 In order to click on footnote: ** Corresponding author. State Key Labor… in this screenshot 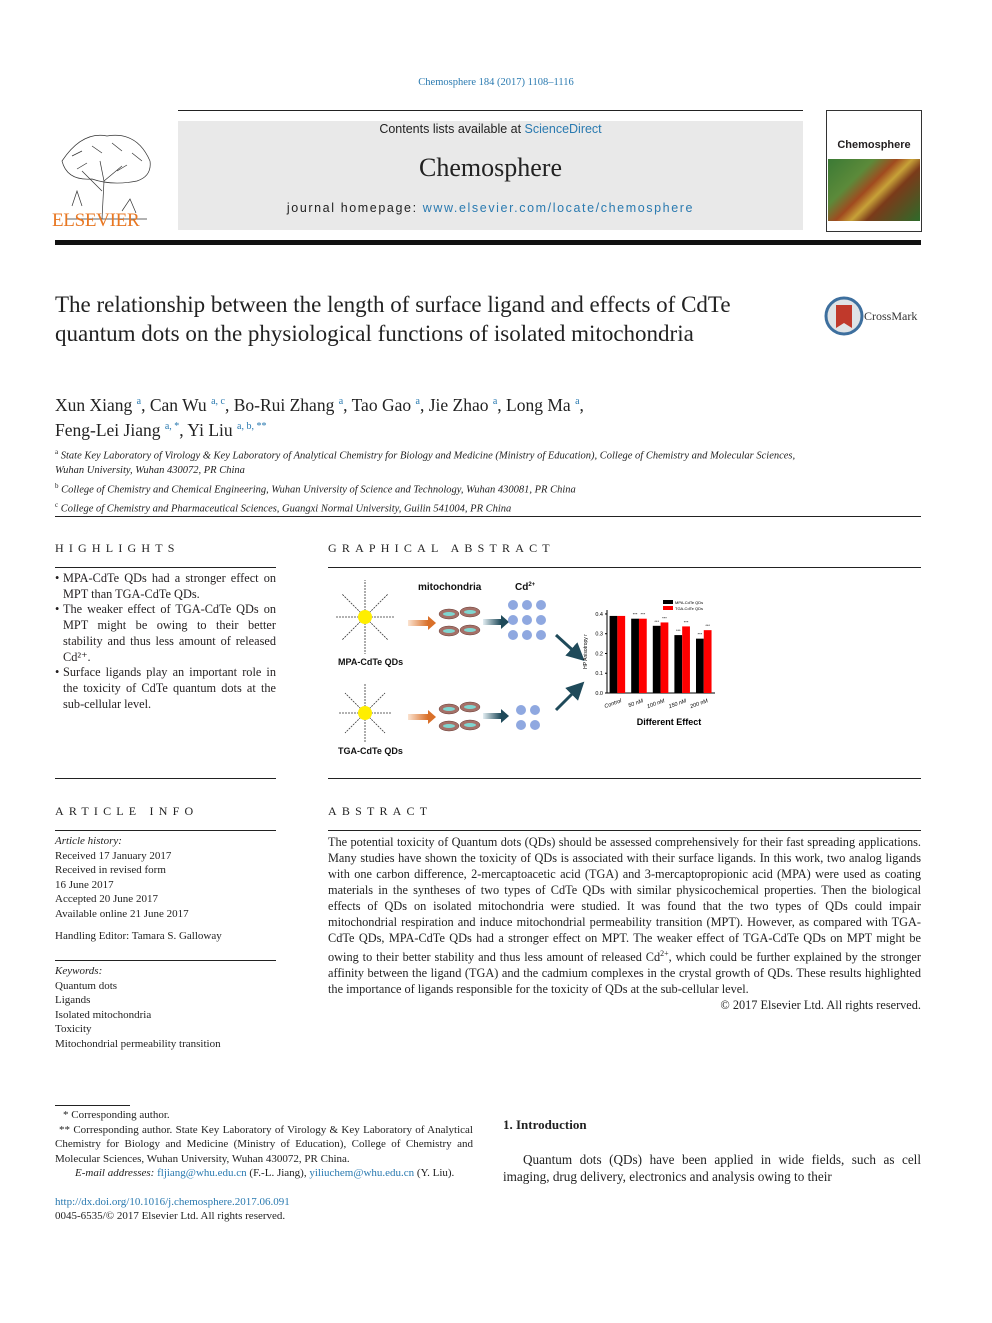, I will do `click(264, 1144)`.